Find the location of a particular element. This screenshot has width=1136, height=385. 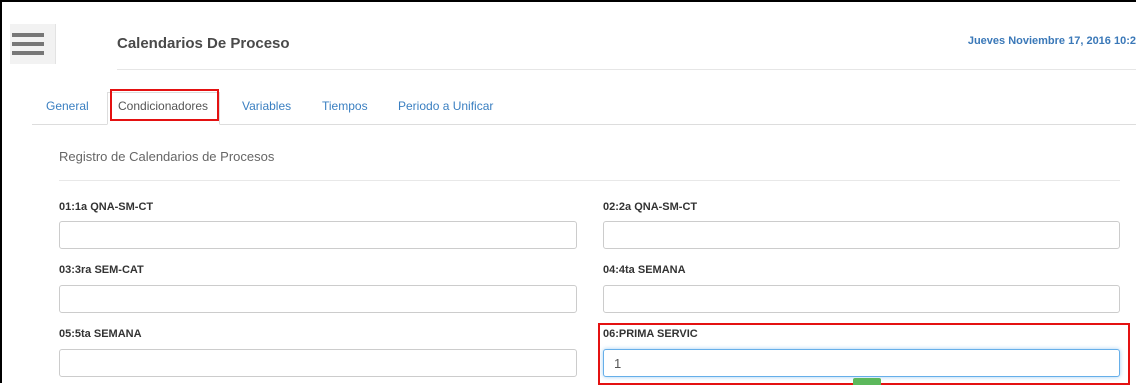

tab-condicionadores-label: Condicionadores is located at coordinates (163, 106).